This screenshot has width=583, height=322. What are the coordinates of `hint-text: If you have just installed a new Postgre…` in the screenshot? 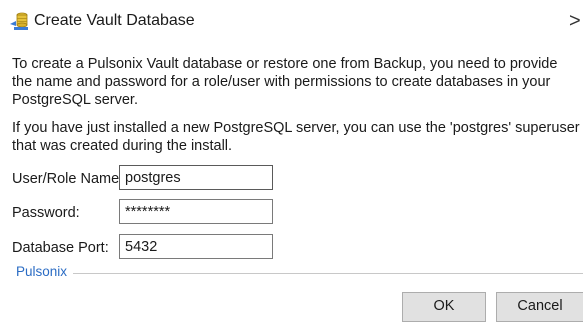 It's located at (296, 137).